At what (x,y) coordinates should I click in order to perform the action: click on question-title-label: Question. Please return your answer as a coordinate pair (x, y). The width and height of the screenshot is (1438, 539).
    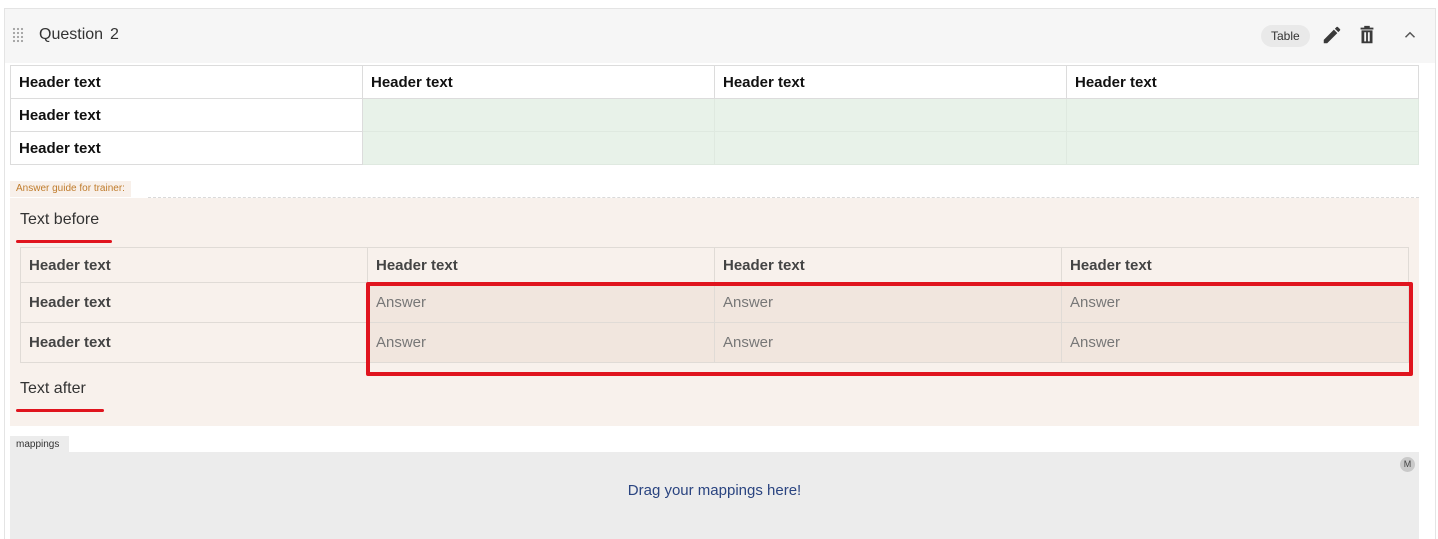
    Looking at the image, I should click on (71, 34).